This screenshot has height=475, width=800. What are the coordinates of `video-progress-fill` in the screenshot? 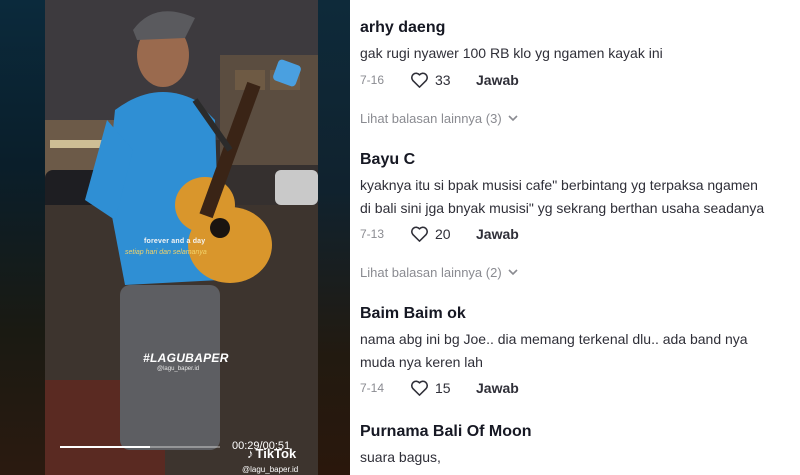 It's located at (105, 447).